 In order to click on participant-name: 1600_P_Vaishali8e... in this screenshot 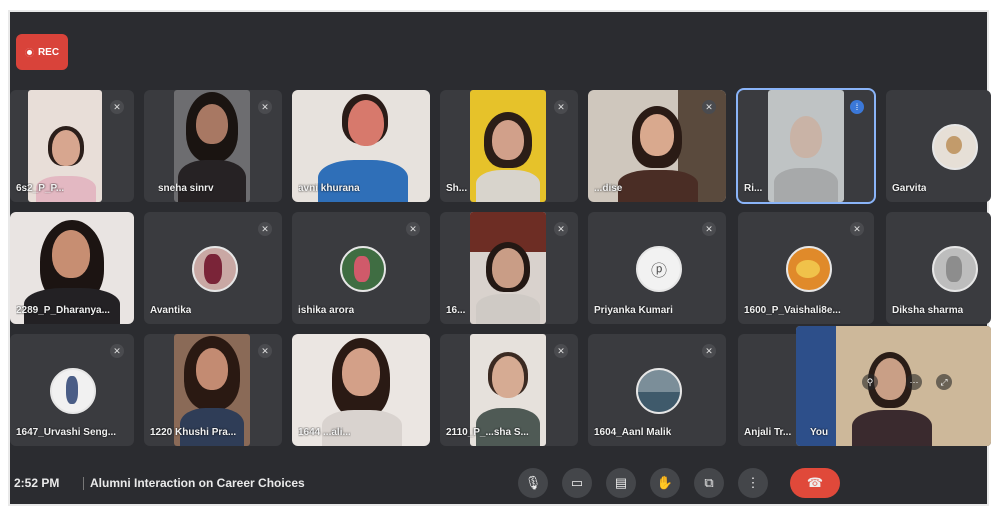, I will do `click(792, 310)`.